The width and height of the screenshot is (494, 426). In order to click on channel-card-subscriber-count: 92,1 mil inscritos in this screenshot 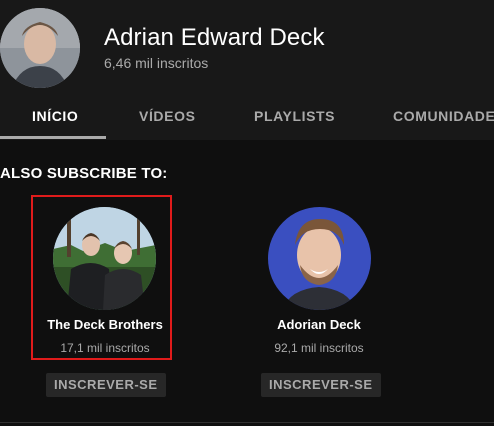, I will do `click(319, 348)`.